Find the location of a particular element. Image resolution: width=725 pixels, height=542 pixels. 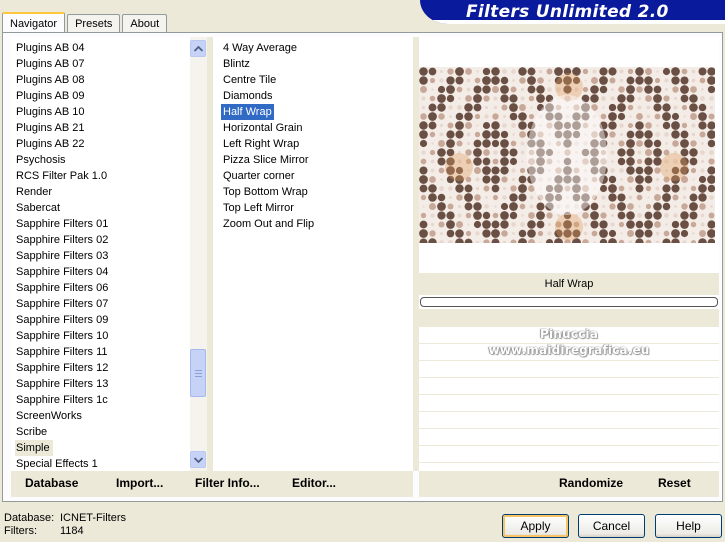

randomize-button: Randomize is located at coordinates (591, 483).